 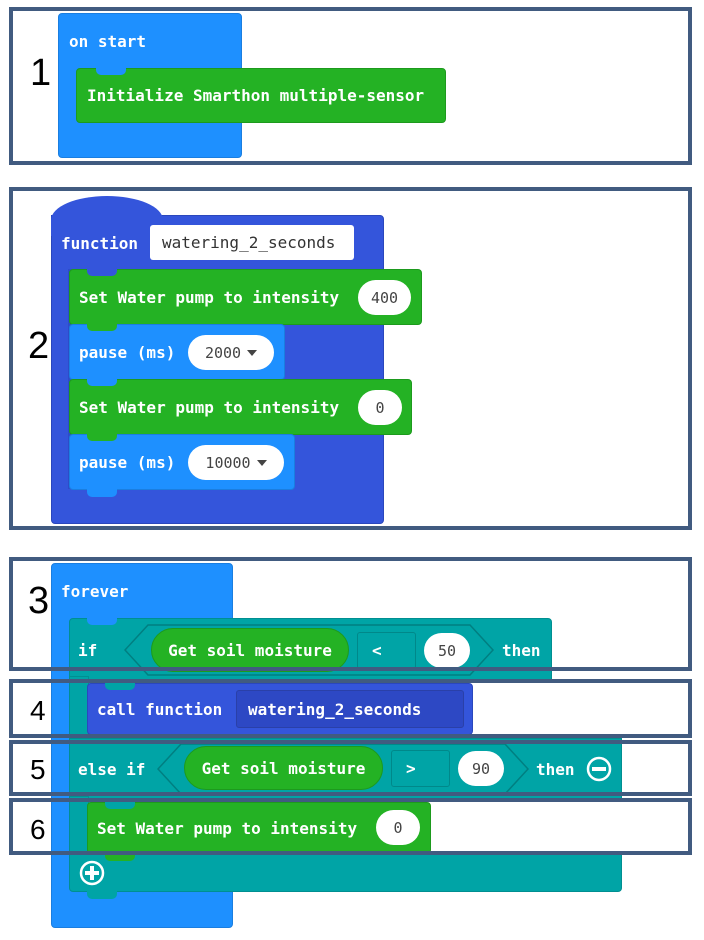 I want to click on step-number-3: 3, so click(x=39, y=601).